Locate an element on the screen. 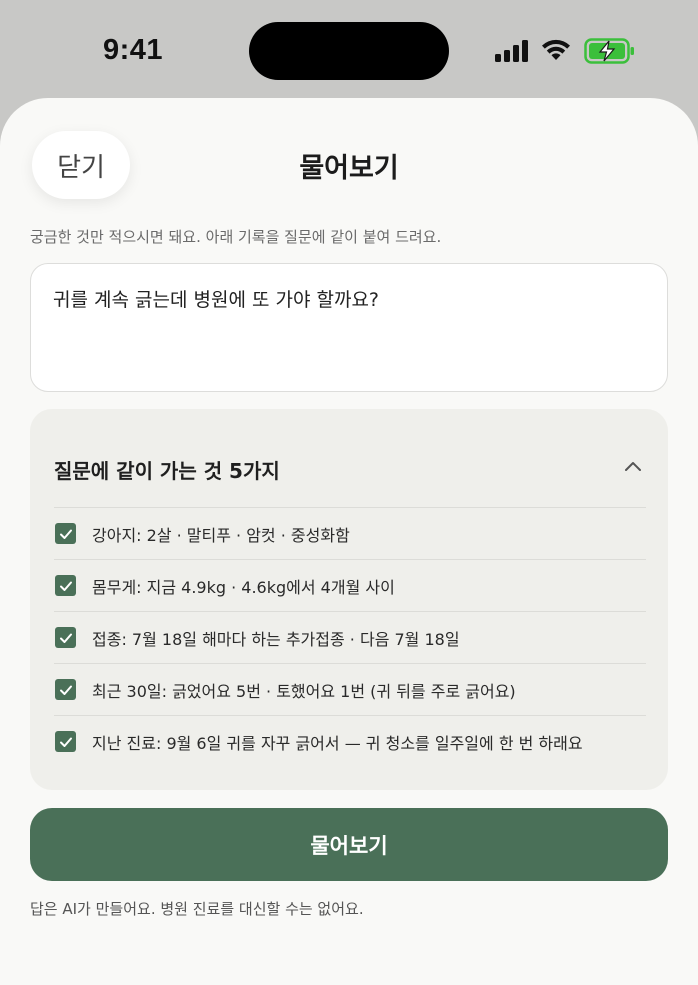 This screenshot has width=698, height=985. context-item: 몸무게: 지금 4.9kg · 4.6kg에서 4개월 사이 is located at coordinates (350, 585).